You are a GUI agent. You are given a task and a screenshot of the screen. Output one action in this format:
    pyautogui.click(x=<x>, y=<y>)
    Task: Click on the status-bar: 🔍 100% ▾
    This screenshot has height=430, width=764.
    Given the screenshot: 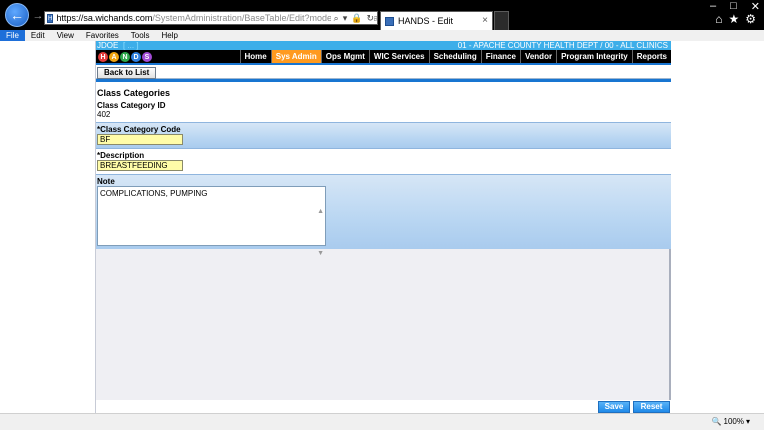 What is the action you would take?
    pyautogui.click(x=382, y=421)
    